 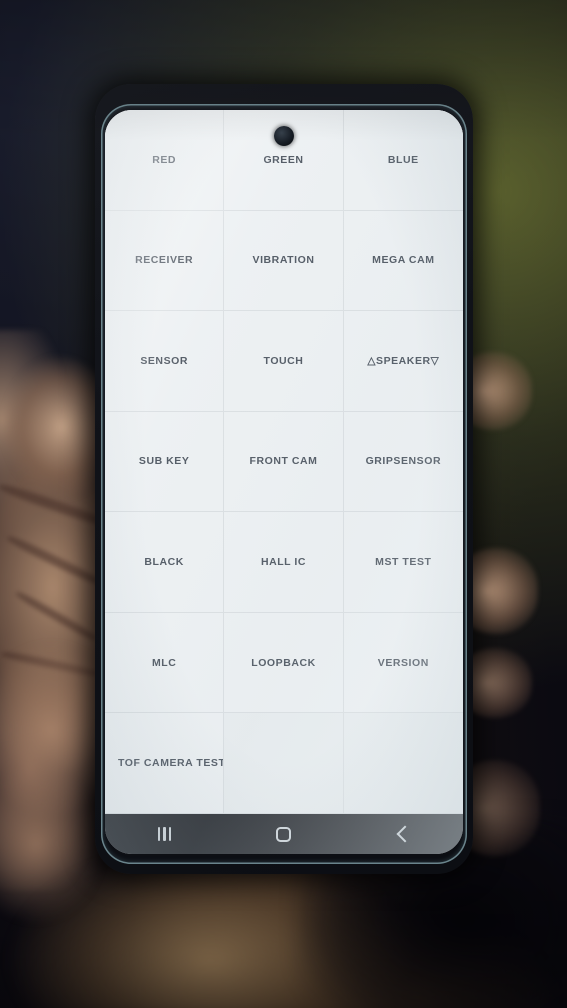 I want to click on punch-hole-camera-icon, so click(x=284, y=136).